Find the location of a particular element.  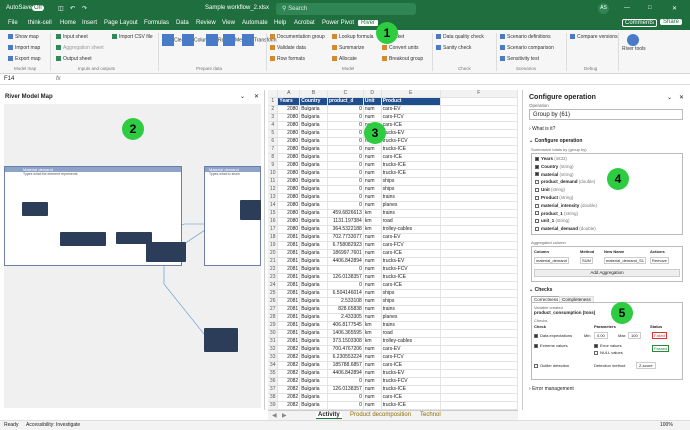

table-cell: trucks-EV is located at coordinates (411, 261).